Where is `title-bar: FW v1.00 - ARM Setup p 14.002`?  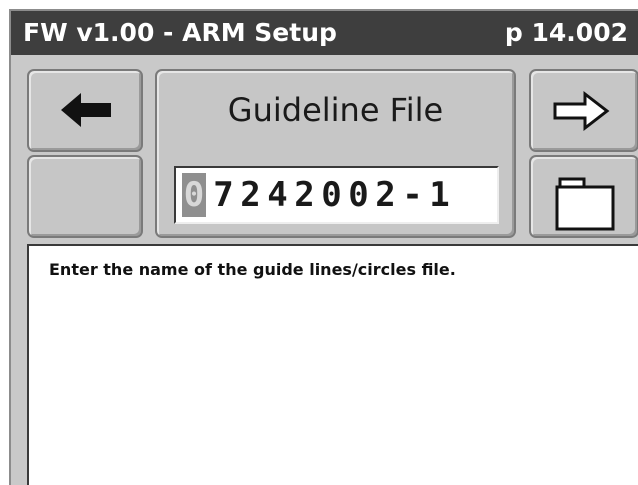 title-bar: FW v1.00 - ARM Setup p 14.002 is located at coordinates (324, 33).